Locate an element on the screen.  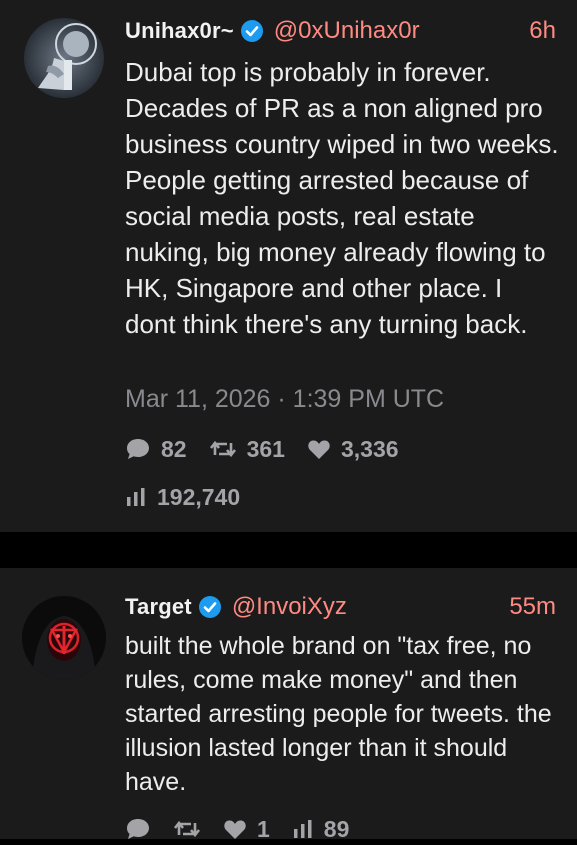
view-count: 89 is located at coordinates (336, 828).